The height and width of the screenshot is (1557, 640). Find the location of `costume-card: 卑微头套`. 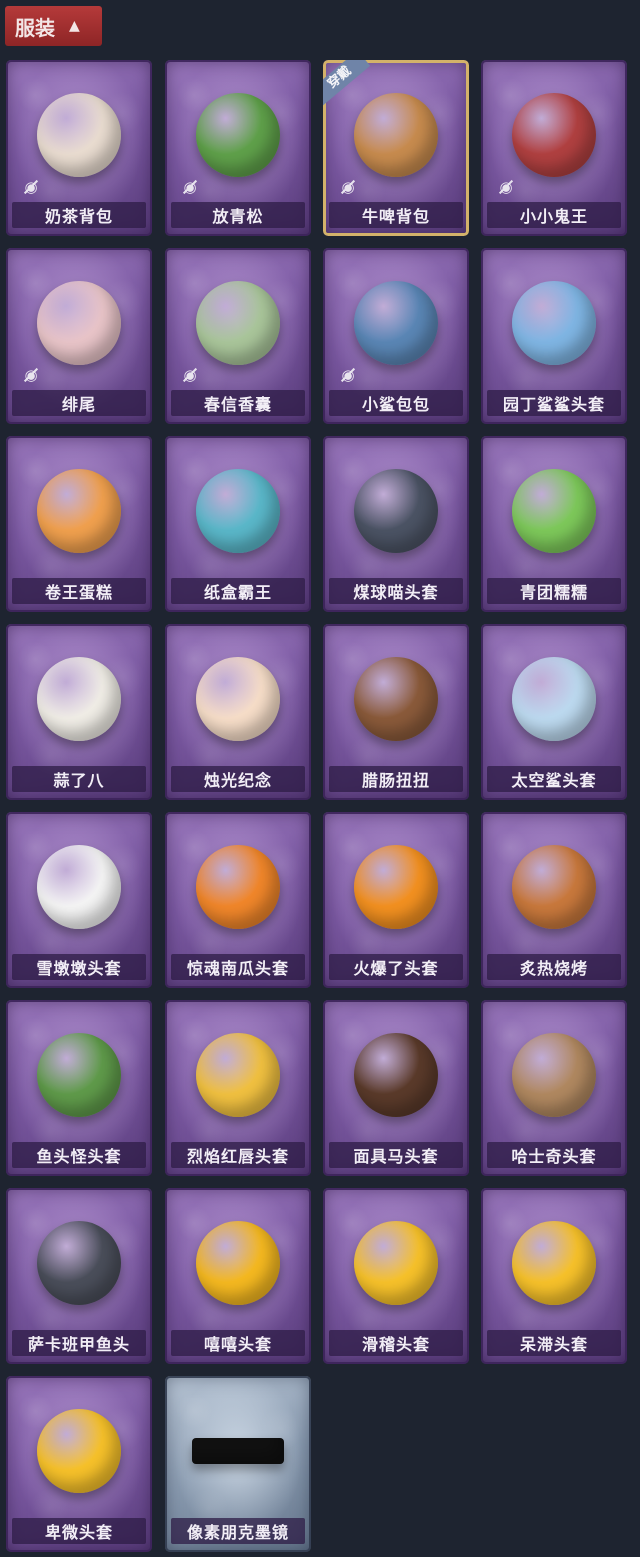

costume-card: 卑微头套 is located at coordinates (79, 1464).